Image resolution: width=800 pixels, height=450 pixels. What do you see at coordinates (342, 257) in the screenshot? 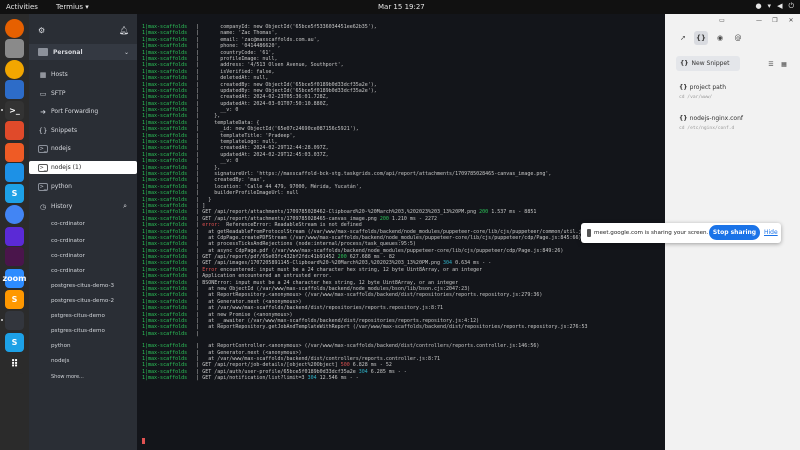
I see `http-status-code: 200` at bounding box center [342, 257].